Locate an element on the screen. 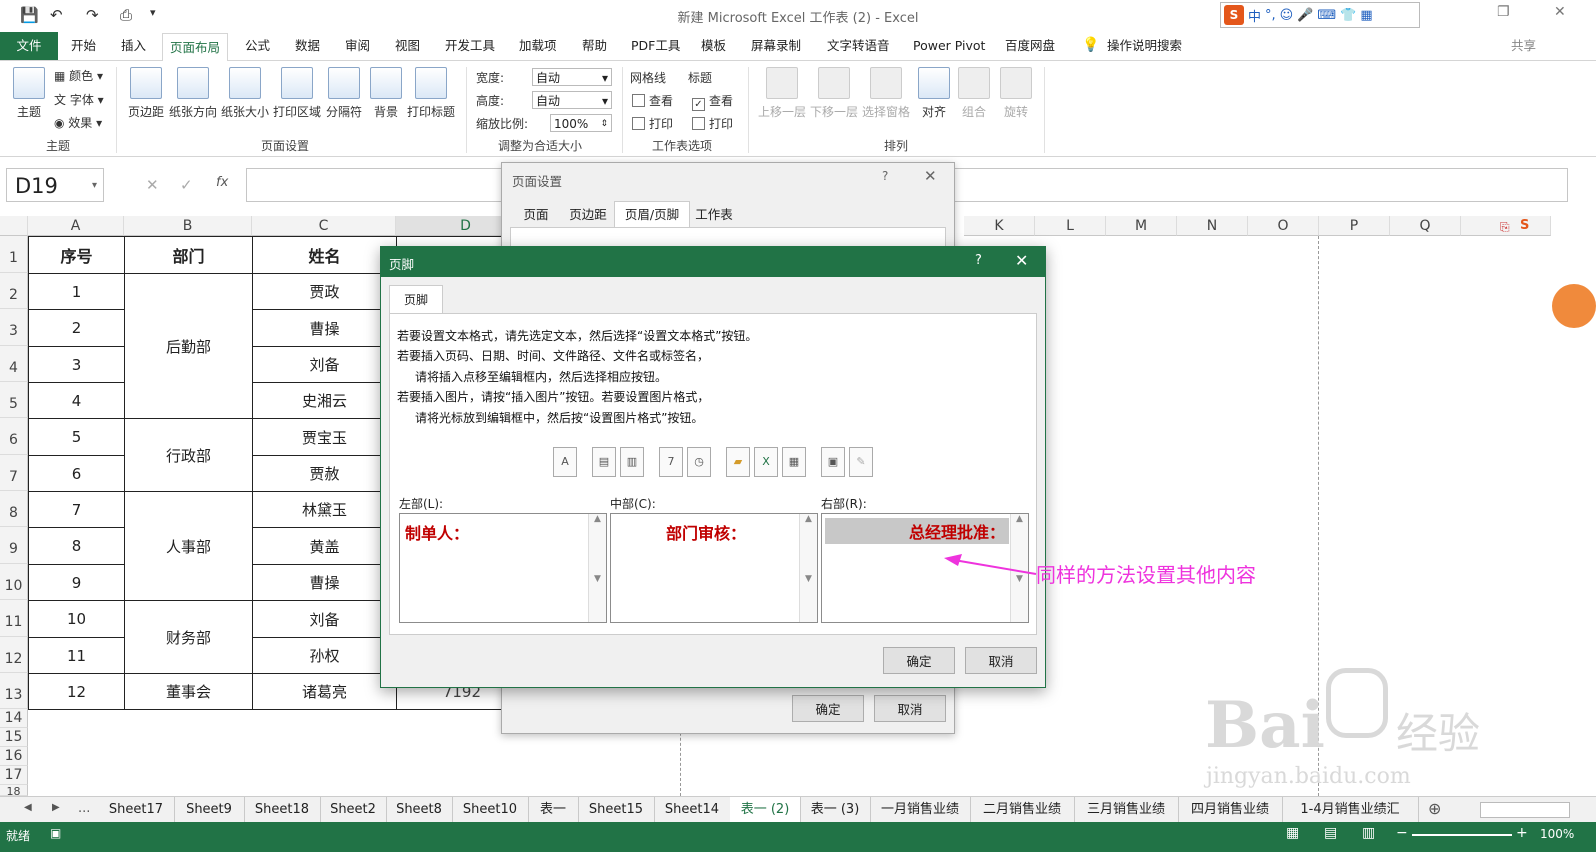  row-header-10: 10 is located at coordinates (14, 582).